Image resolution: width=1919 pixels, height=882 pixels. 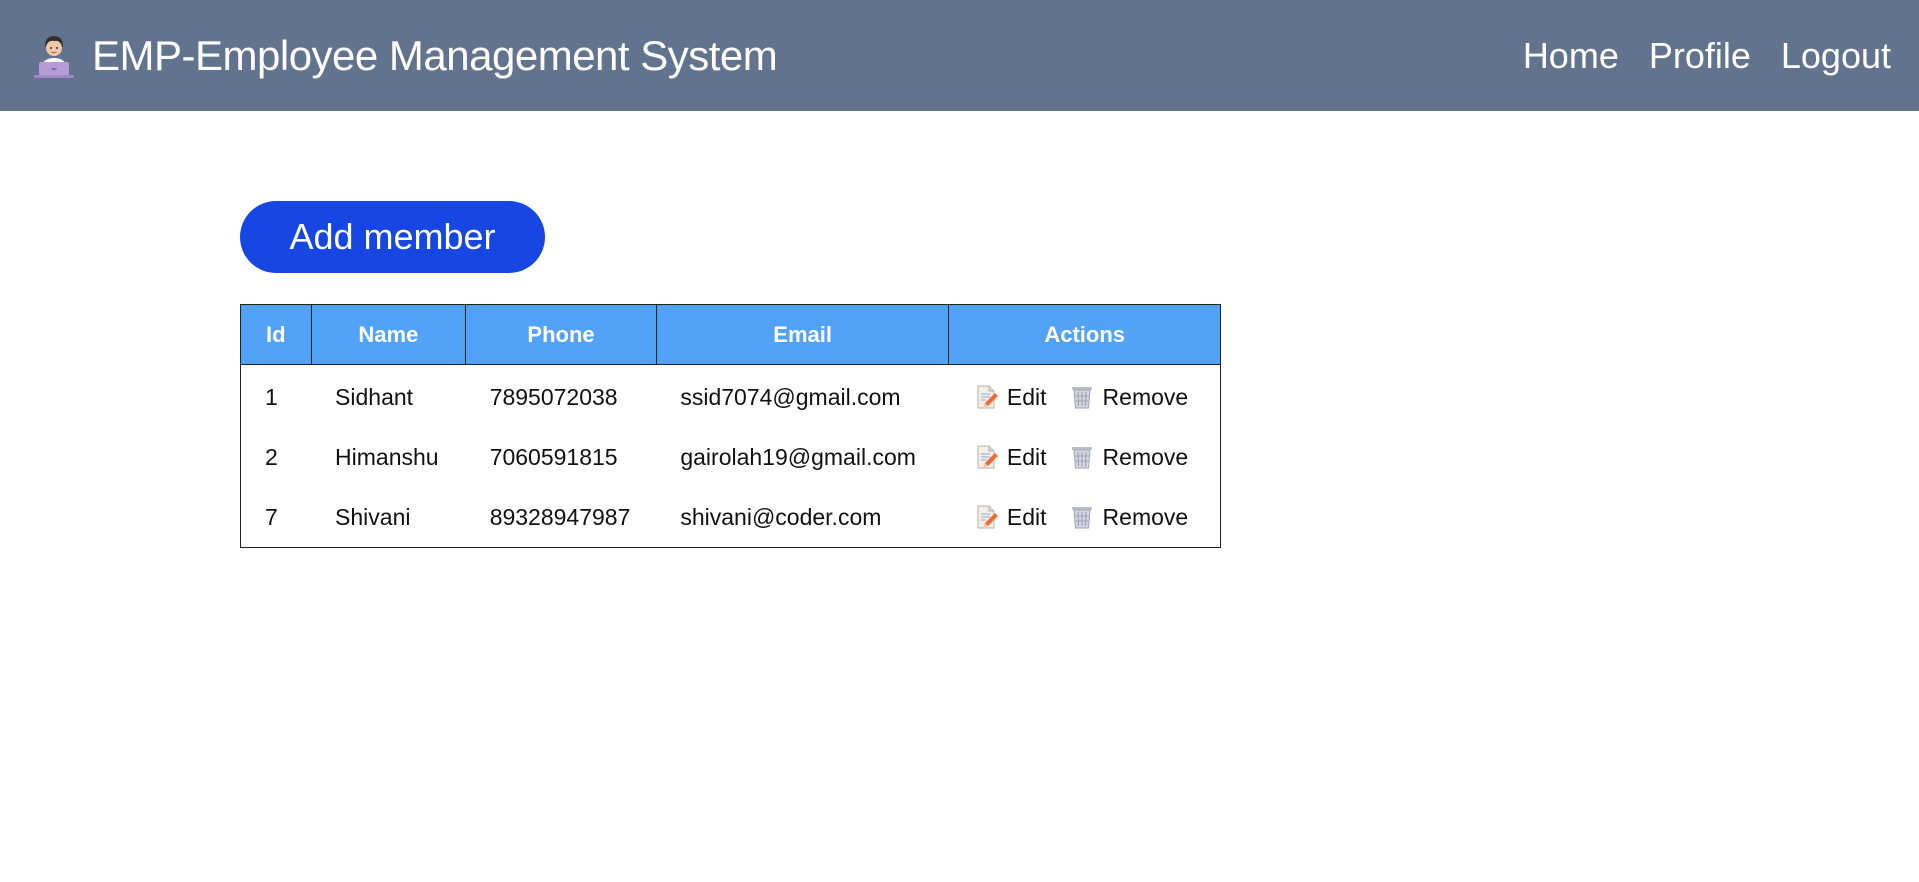 I want to click on table-row: 7 Shivani 89328947987 shivani@coder.com, so click(x=731, y=517).